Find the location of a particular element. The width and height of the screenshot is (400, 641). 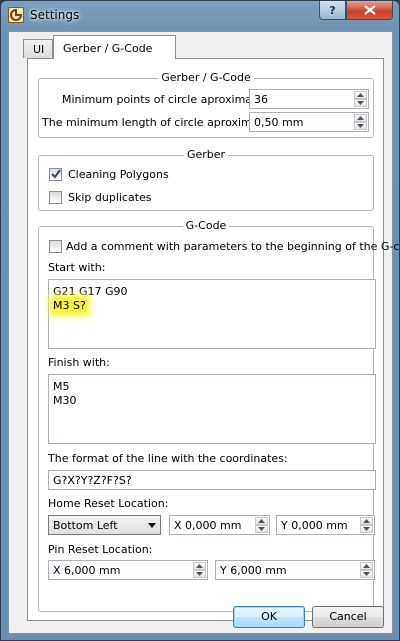

home-reset-select: Bottom Left is located at coordinates (104, 525).